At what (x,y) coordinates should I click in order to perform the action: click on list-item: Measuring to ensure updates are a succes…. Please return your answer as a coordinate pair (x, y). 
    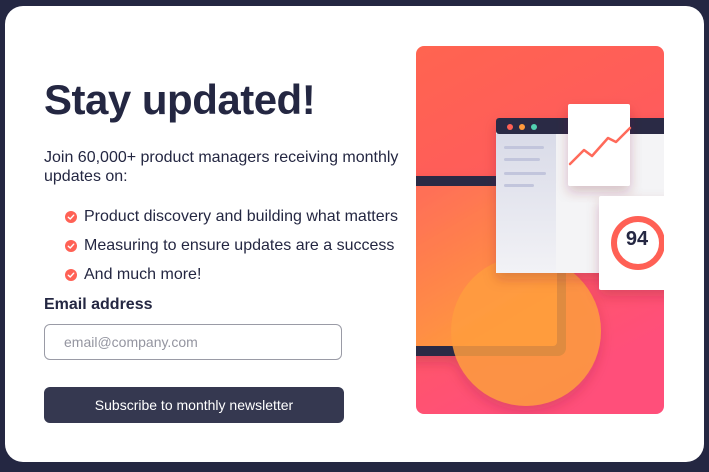
    Looking at the image, I should click on (231, 245).